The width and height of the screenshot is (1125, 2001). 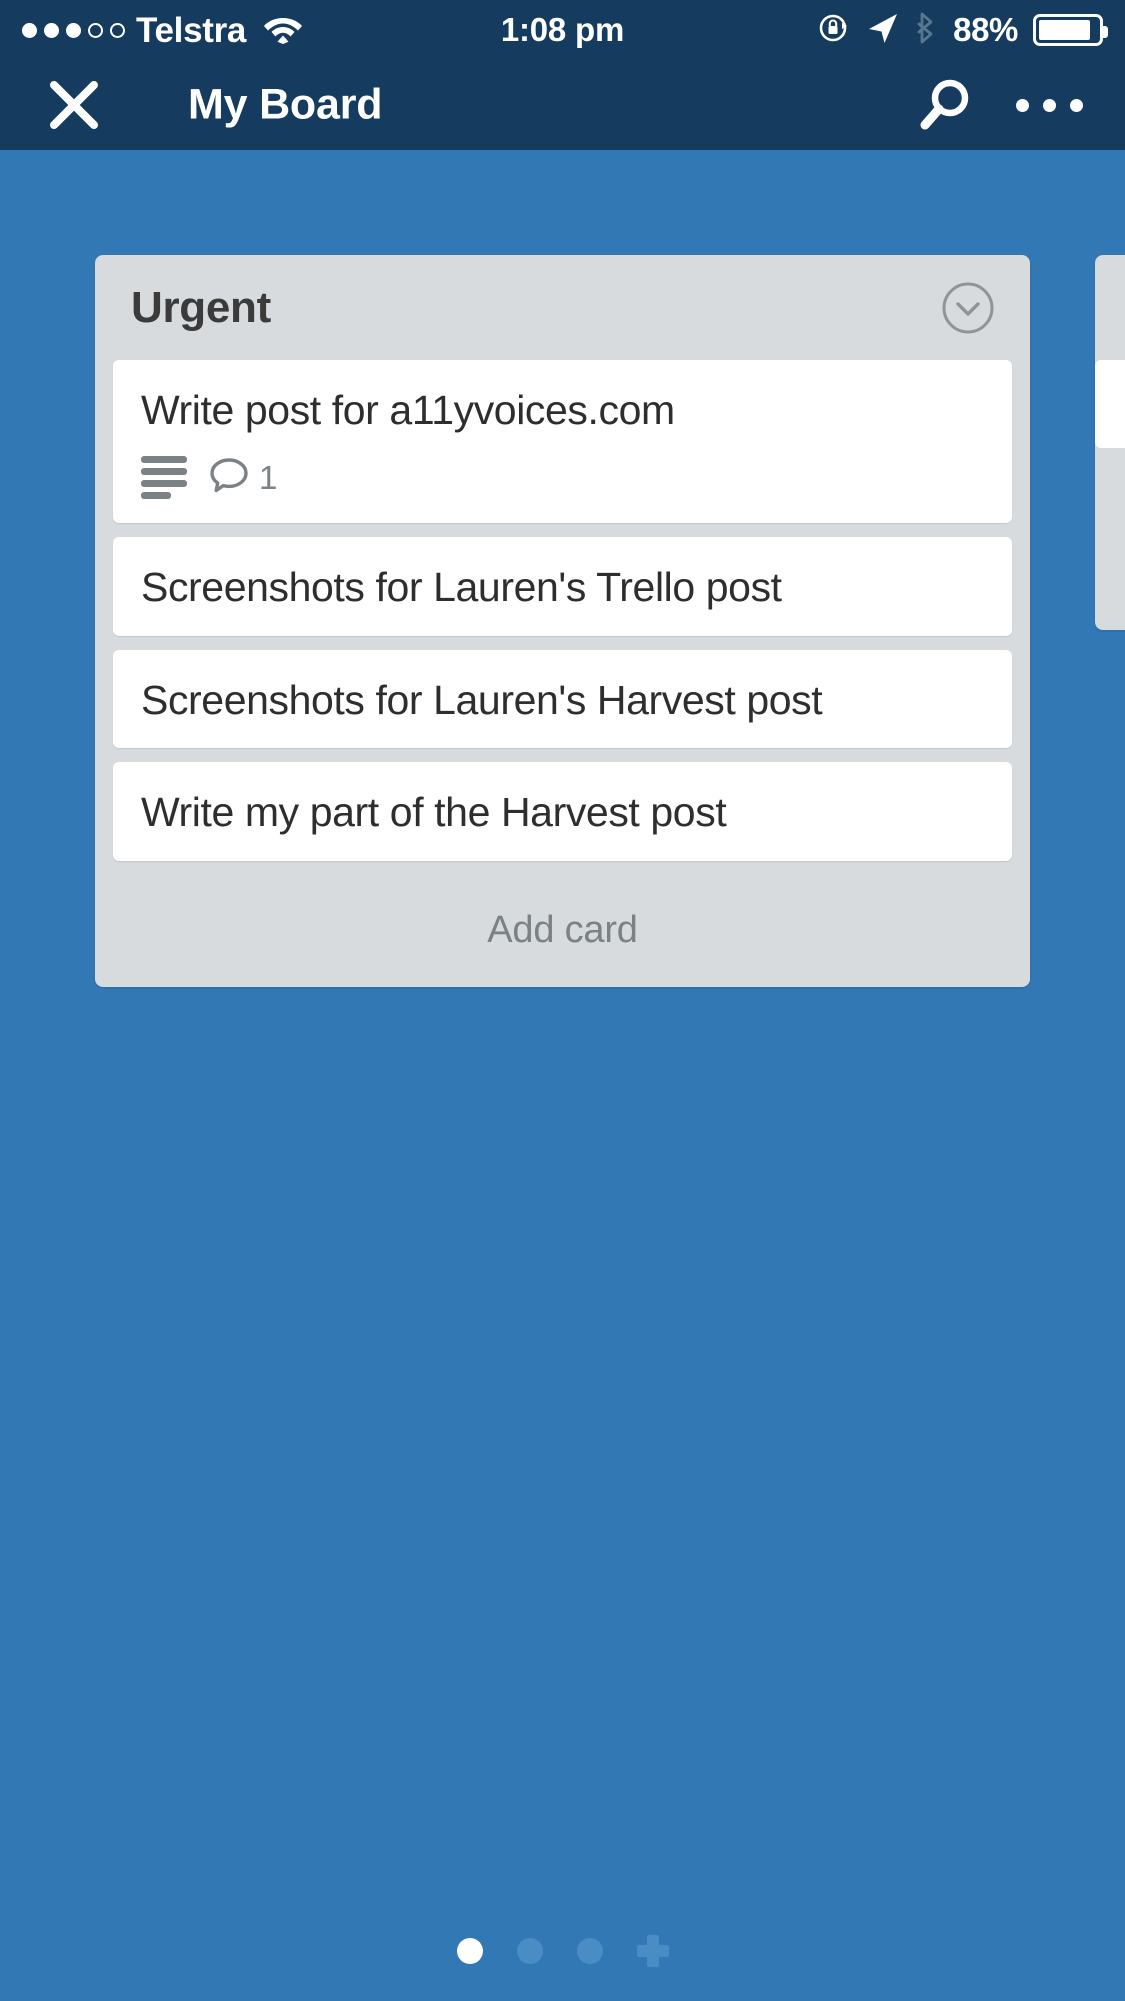 I want to click on page-title: My Board, so click(x=285, y=104).